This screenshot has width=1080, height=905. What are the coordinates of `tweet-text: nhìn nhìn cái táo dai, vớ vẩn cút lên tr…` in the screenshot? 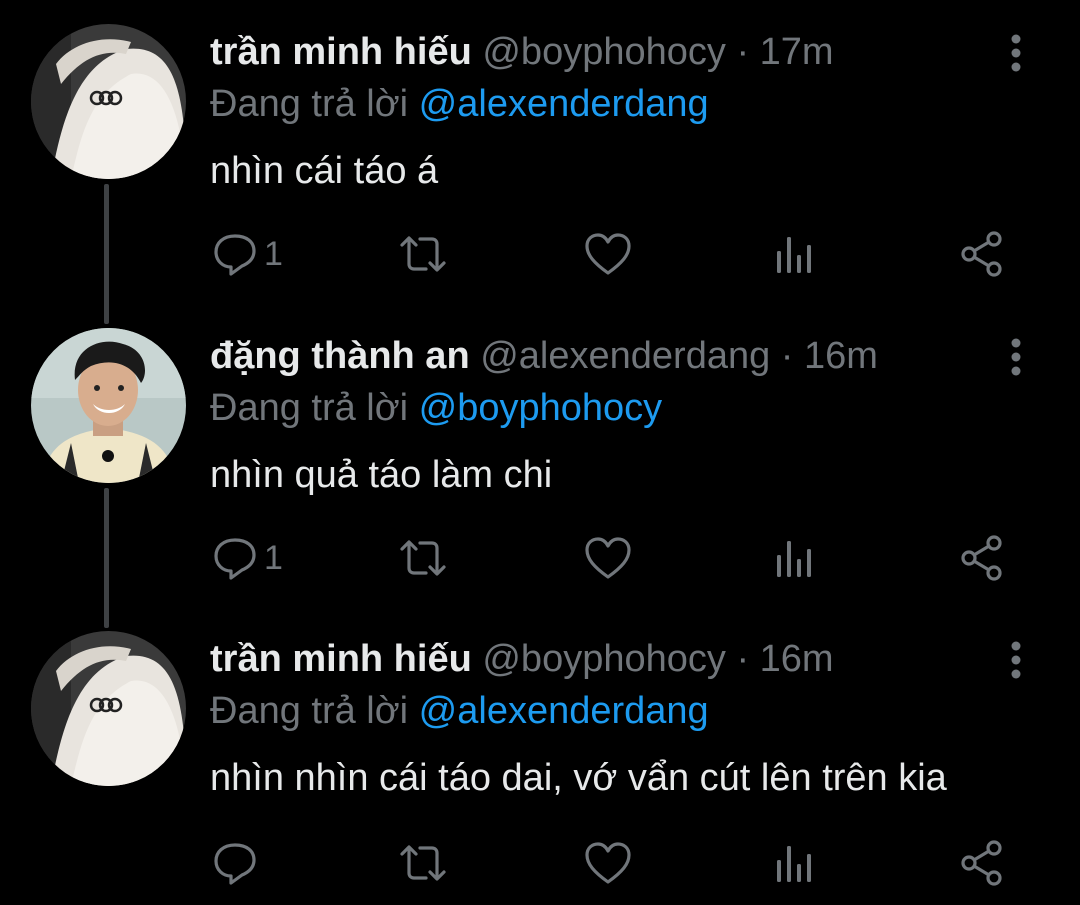 It's located at (578, 778).